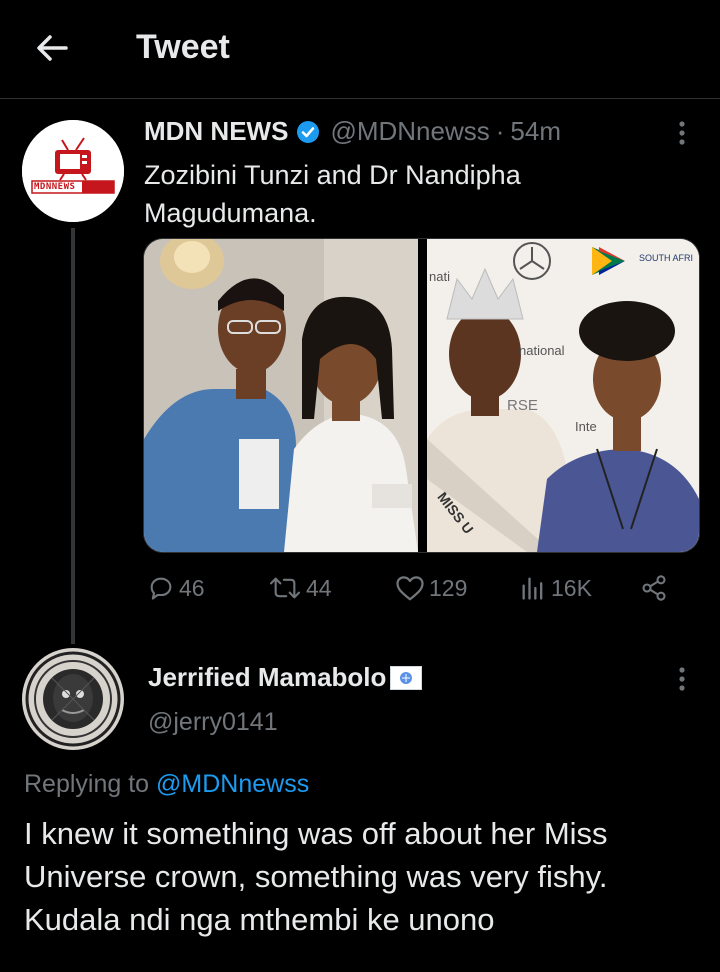 This screenshot has height=972, width=720. What do you see at coordinates (535, 131) in the screenshot?
I see `tweet-timestamp: 54m` at bounding box center [535, 131].